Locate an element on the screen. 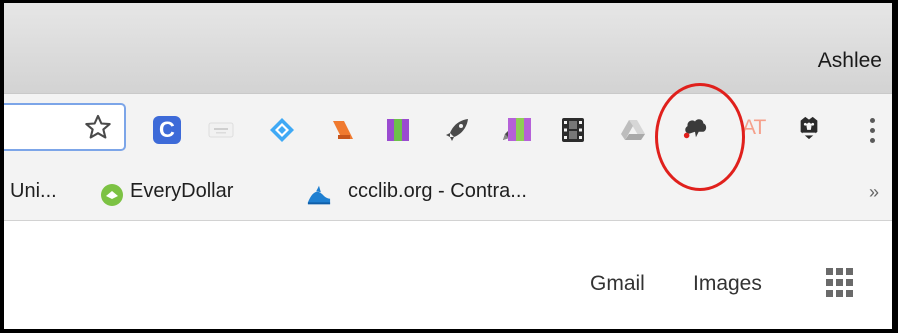 The height and width of the screenshot is (333, 898). diamond-icon is located at coordinates (282, 130).